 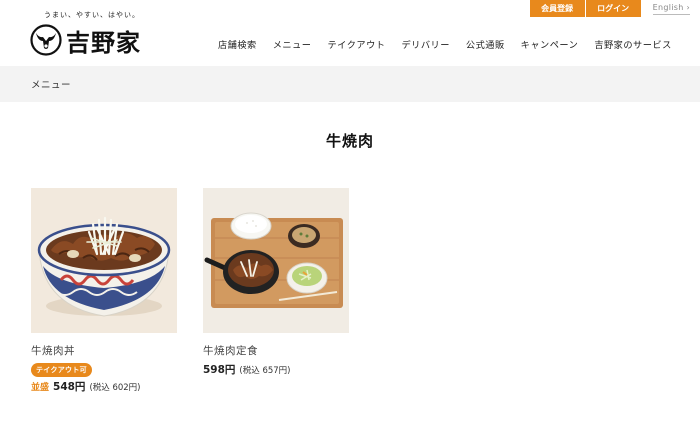 I want to click on language-link: English ›, so click(x=671, y=8).